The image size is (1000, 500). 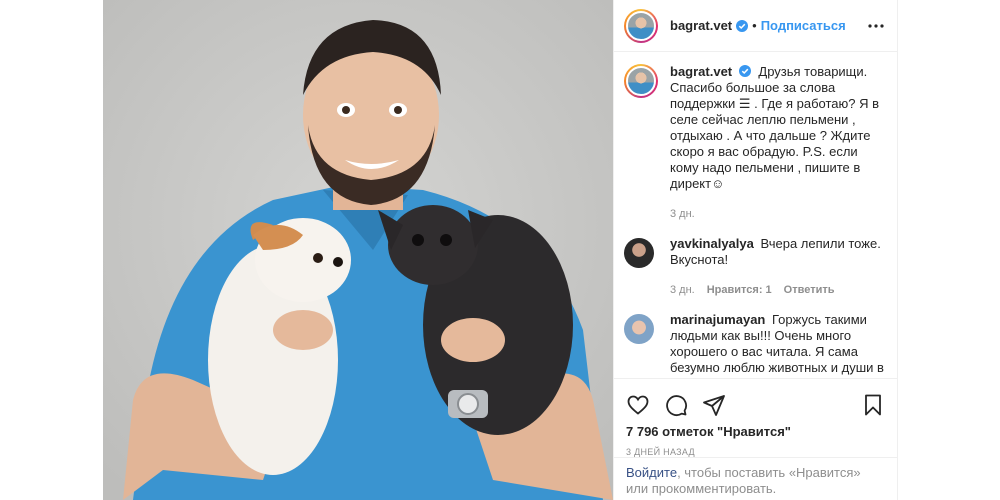 What do you see at coordinates (755, 405) in the screenshot?
I see `action-icons` at bounding box center [755, 405].